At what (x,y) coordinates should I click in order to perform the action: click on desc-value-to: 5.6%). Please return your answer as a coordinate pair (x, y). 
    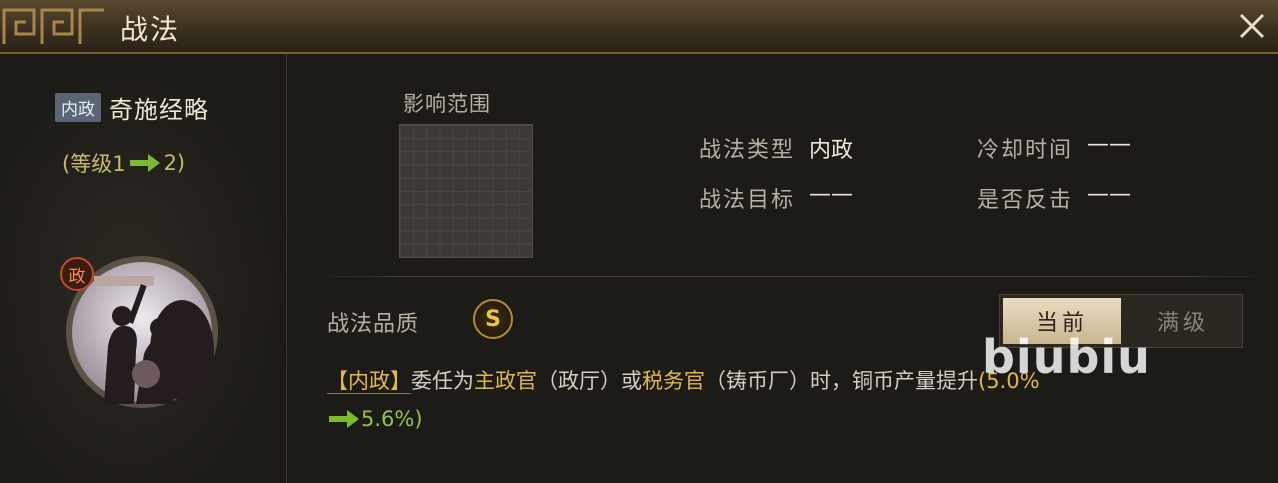
    Looking at the image, I should click on (392, 419).